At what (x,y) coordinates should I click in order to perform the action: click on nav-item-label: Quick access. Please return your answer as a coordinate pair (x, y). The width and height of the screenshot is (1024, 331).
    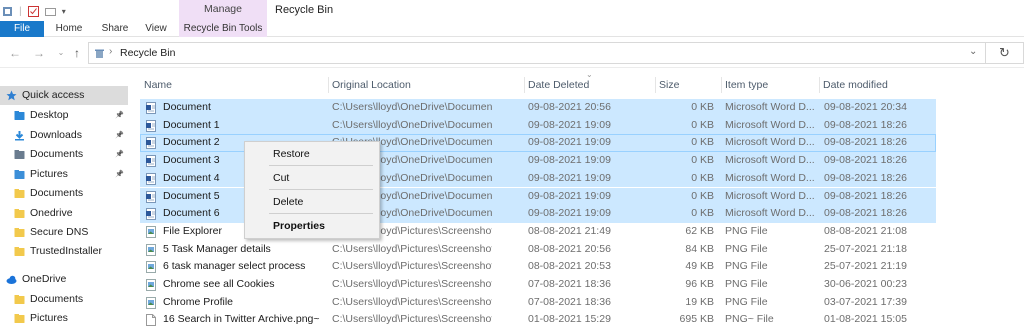
    Looking at the image, I should click on (53, 95).